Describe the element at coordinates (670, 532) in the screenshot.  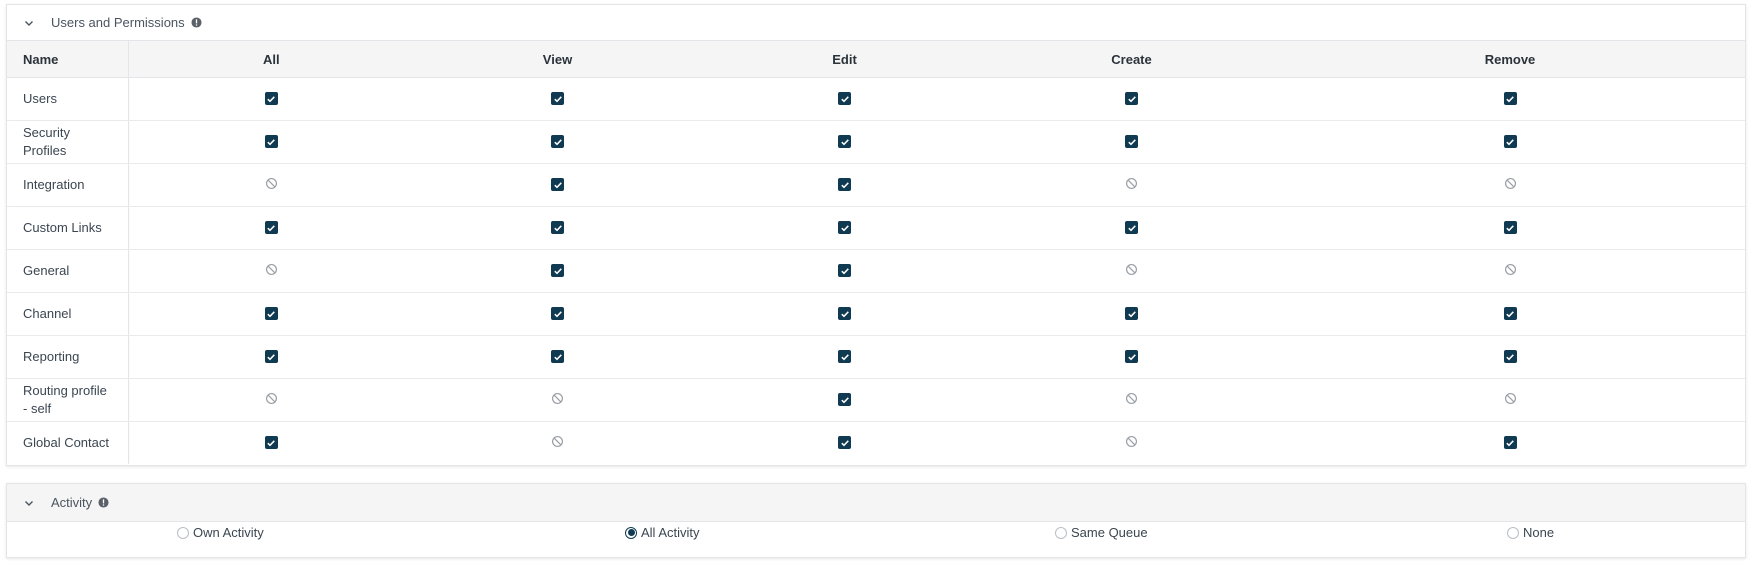
I see `radio-label: All Activity` at that location.